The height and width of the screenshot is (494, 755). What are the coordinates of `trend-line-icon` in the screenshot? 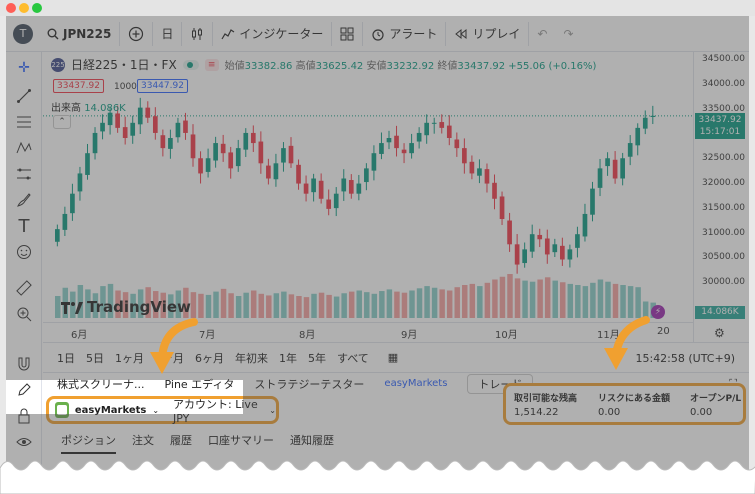 It's located at (24, 96).